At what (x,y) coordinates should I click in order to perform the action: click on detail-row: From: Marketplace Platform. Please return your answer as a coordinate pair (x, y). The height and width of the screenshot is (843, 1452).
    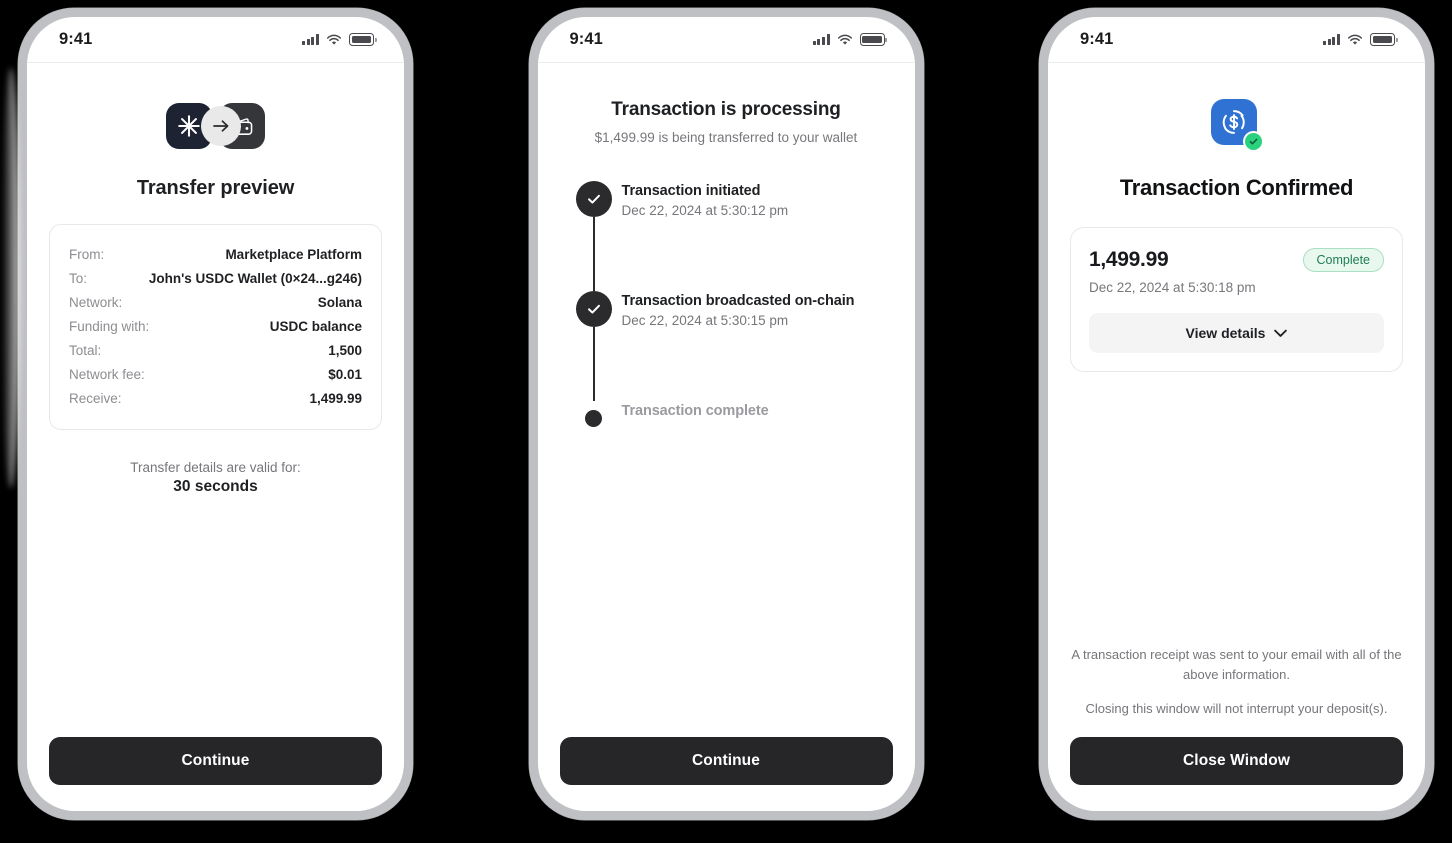
    Looking at the image, I should click on (215, 254).